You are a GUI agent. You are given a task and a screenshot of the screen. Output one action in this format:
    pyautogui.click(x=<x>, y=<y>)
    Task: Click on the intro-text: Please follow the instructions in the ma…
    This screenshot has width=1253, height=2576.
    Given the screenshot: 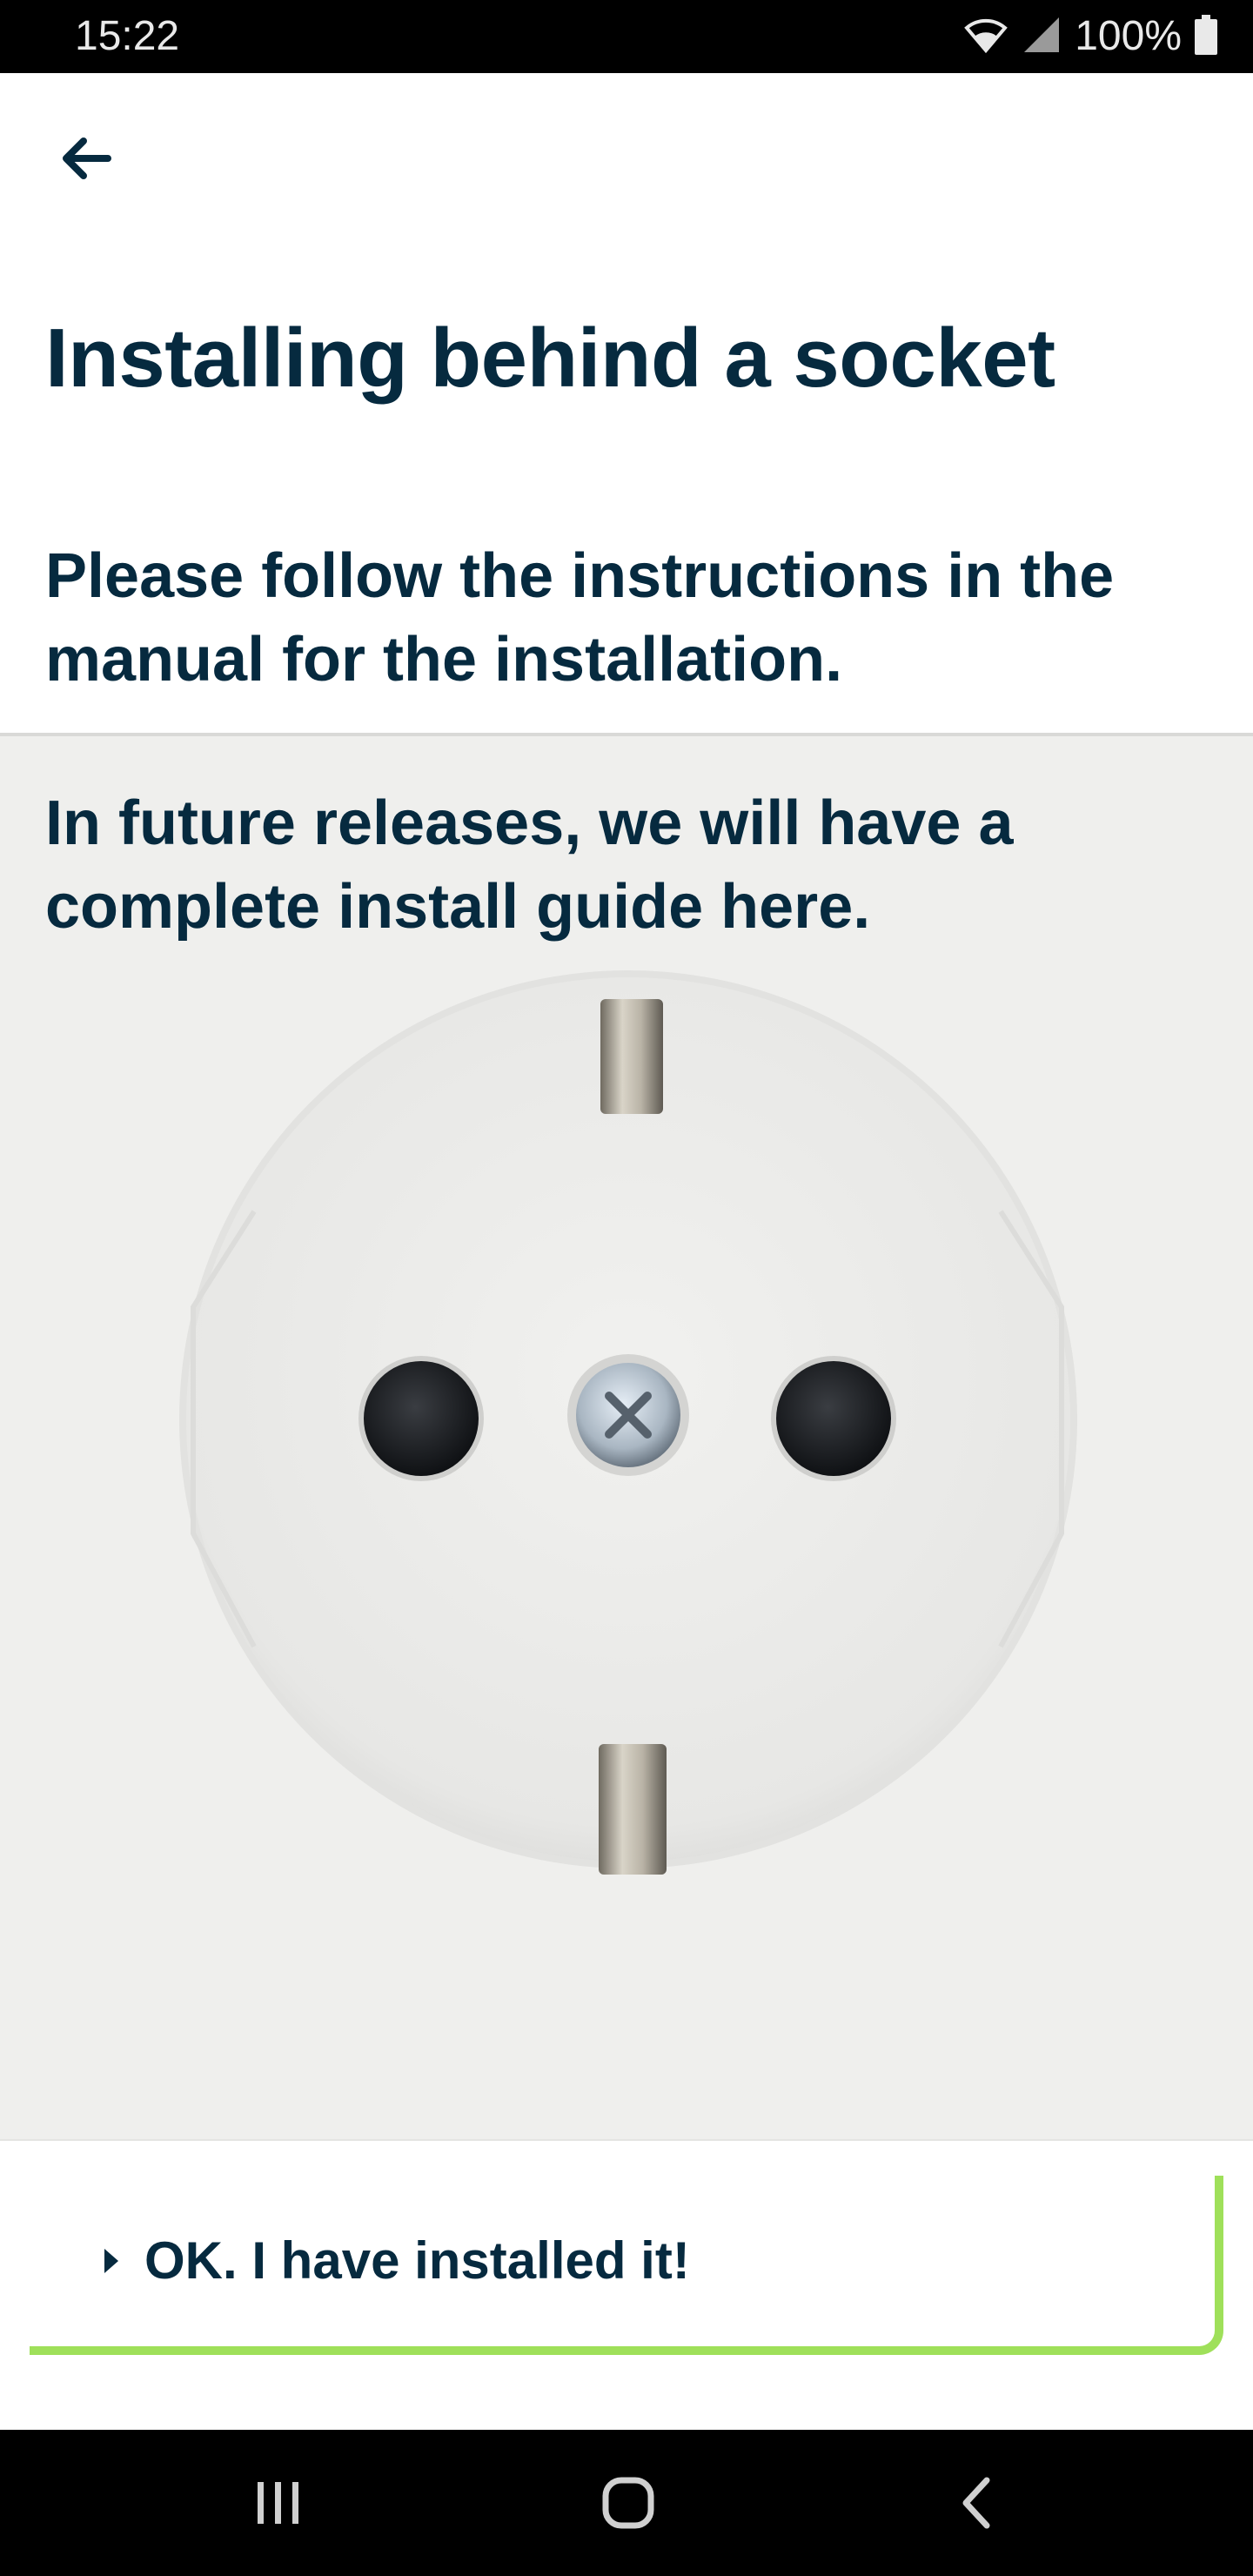 What is the action you would take?
    pyautogui.click(x=580, y=617)
    